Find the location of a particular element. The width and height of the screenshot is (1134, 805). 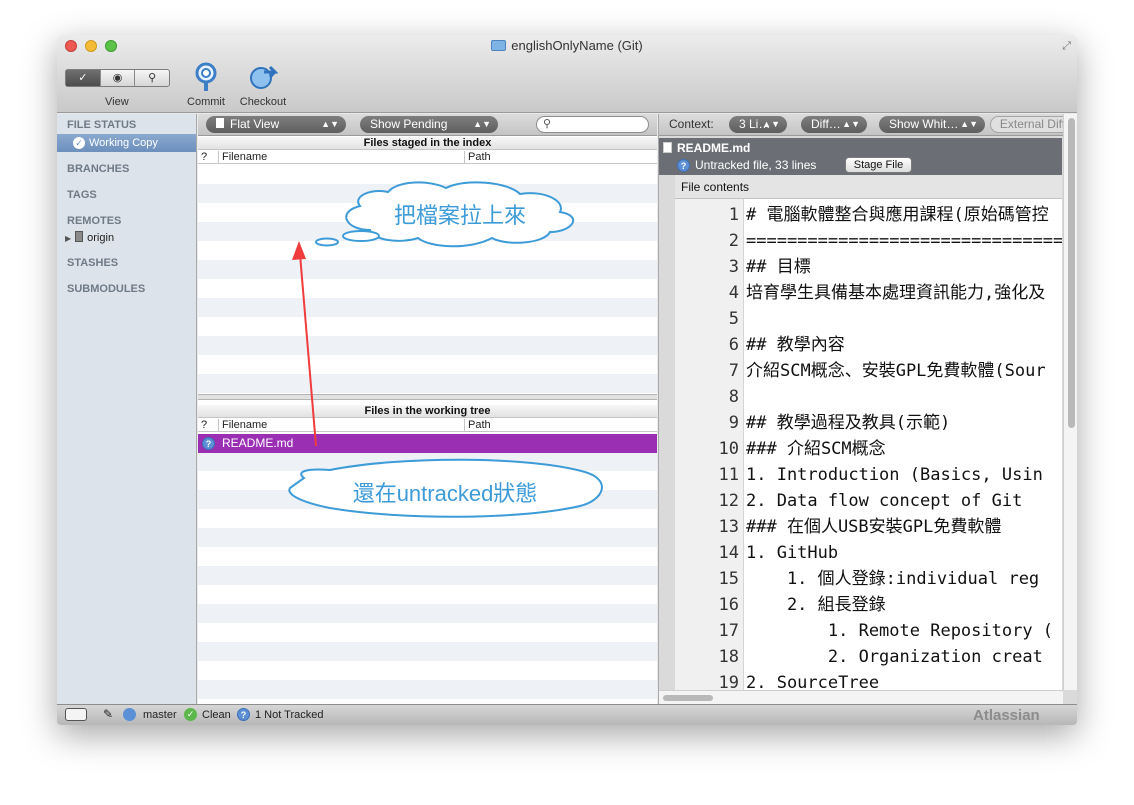

line-number: 11 is located at coordinates (728, 475).